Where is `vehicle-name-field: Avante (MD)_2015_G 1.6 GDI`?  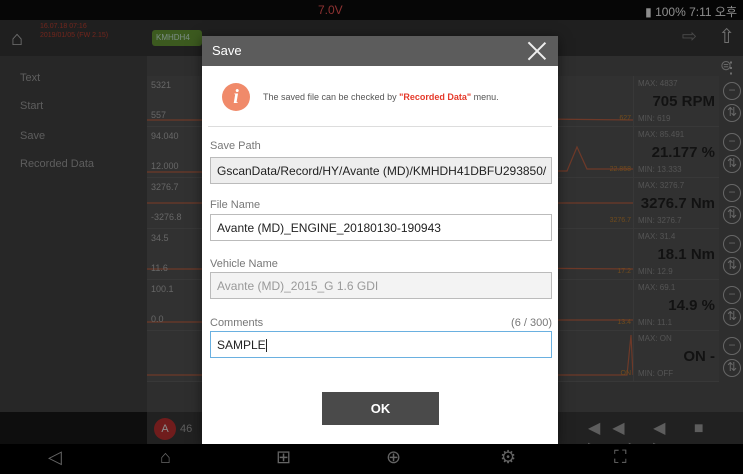 vehicle-name-field: Avante (MD)_2015_G 1.6 GDI is located at coordinates (381, 285).